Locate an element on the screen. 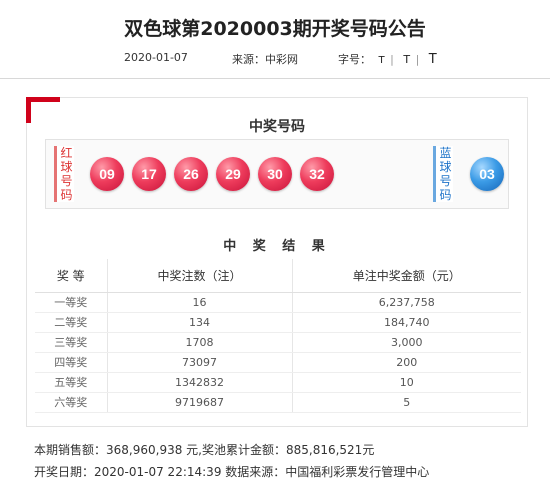 This screenshot has width=550, height=483. table-row: 六等奖 9719687 5 is located at coordinates (278, 402).